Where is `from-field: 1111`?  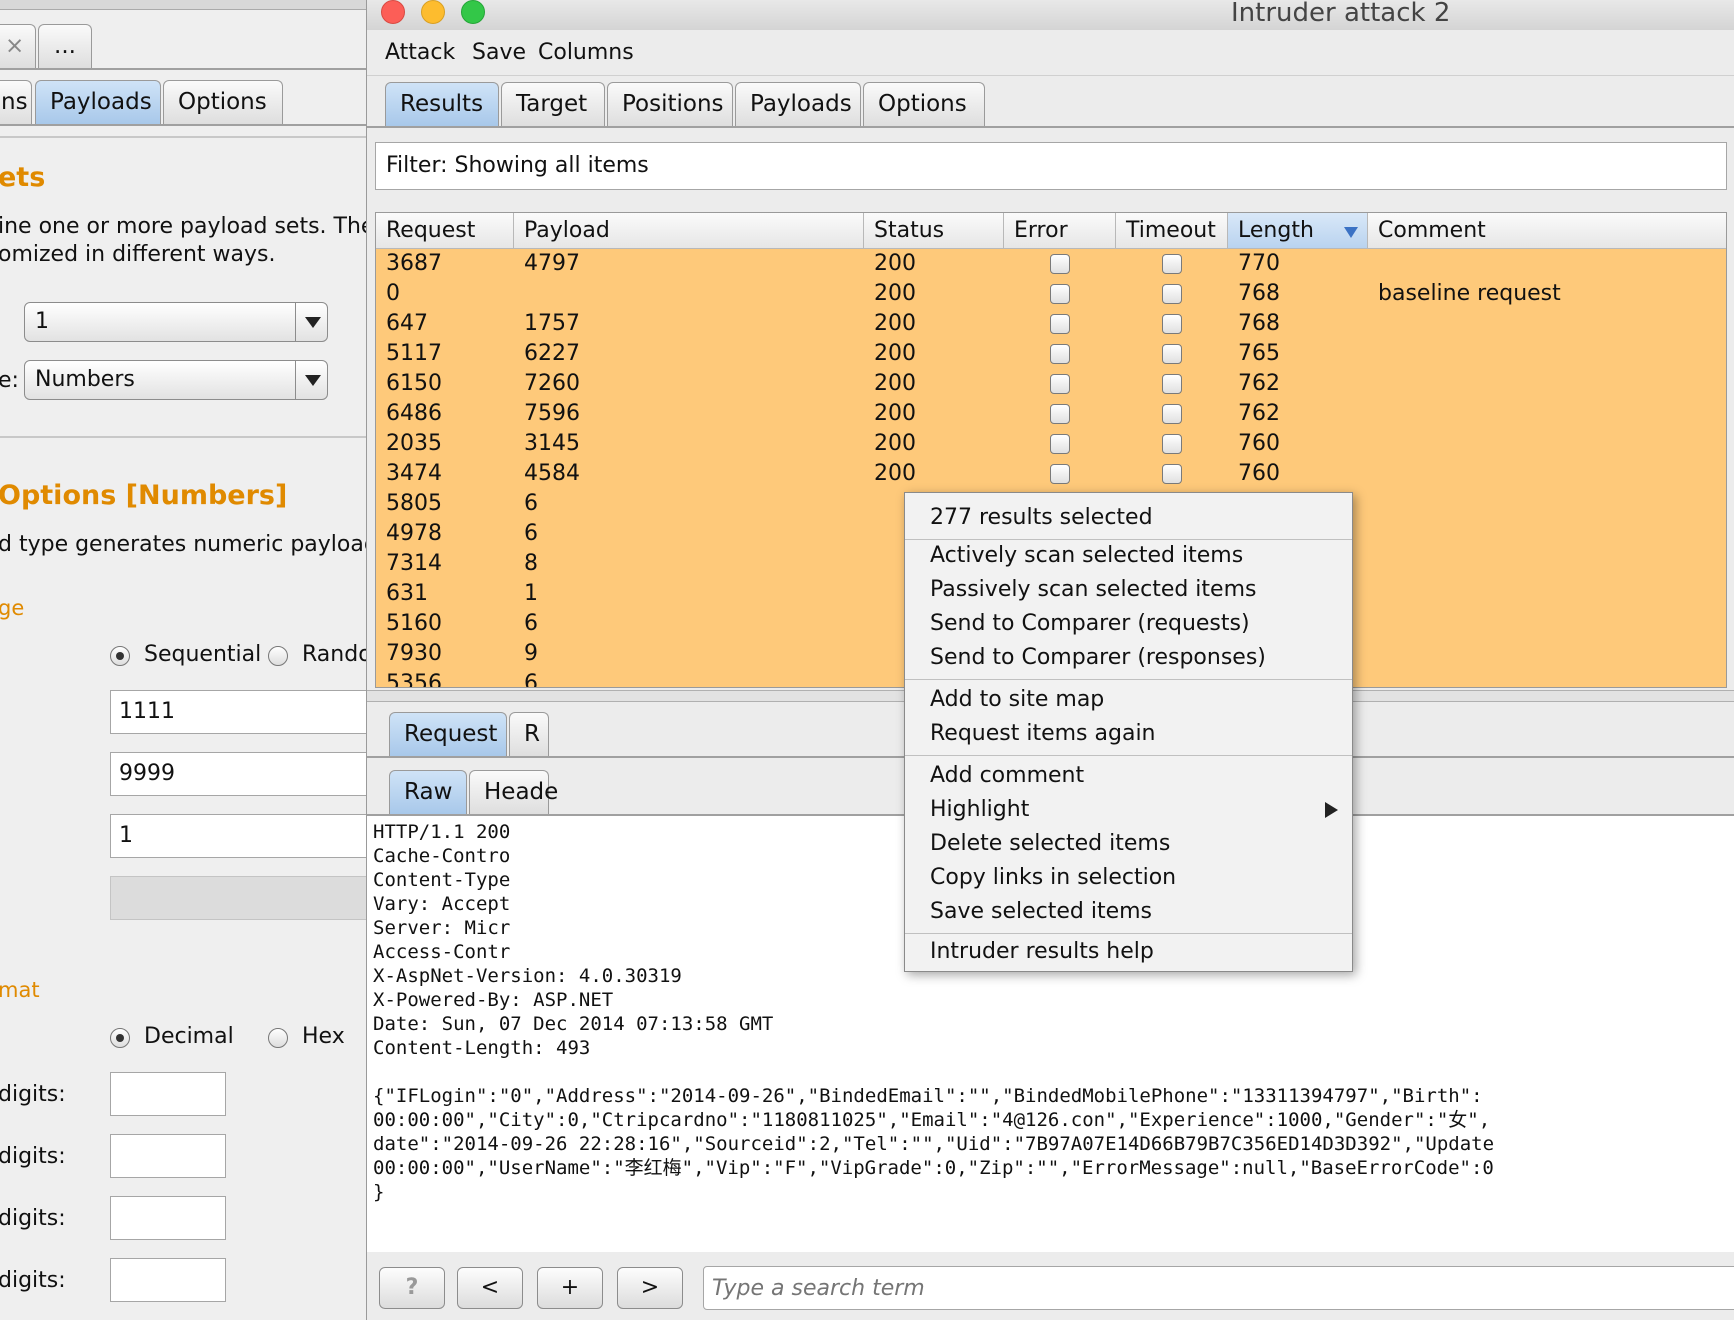
from-field: 1111 is located at coordinates (238, 712).